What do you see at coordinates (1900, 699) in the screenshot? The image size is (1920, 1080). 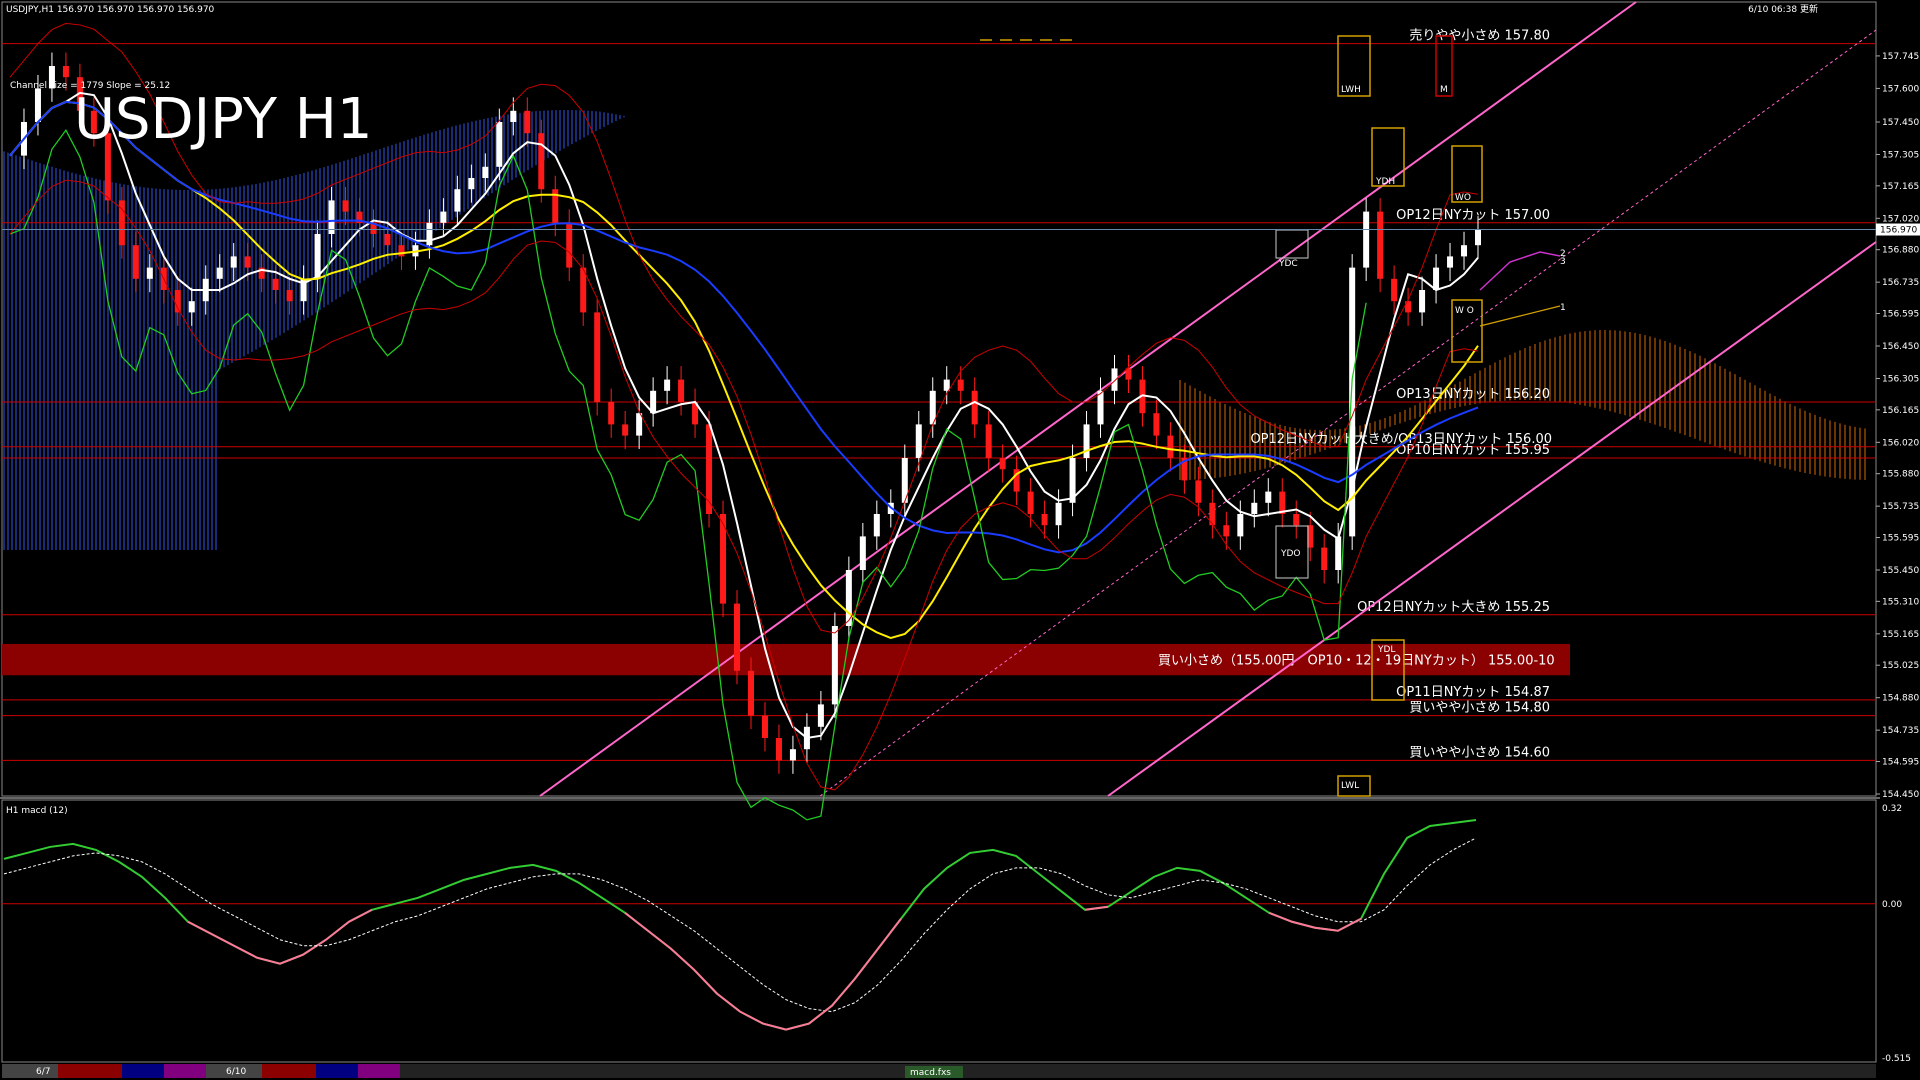 I see `price-tick-label: 154.880` at bounding box center [1900, 699].